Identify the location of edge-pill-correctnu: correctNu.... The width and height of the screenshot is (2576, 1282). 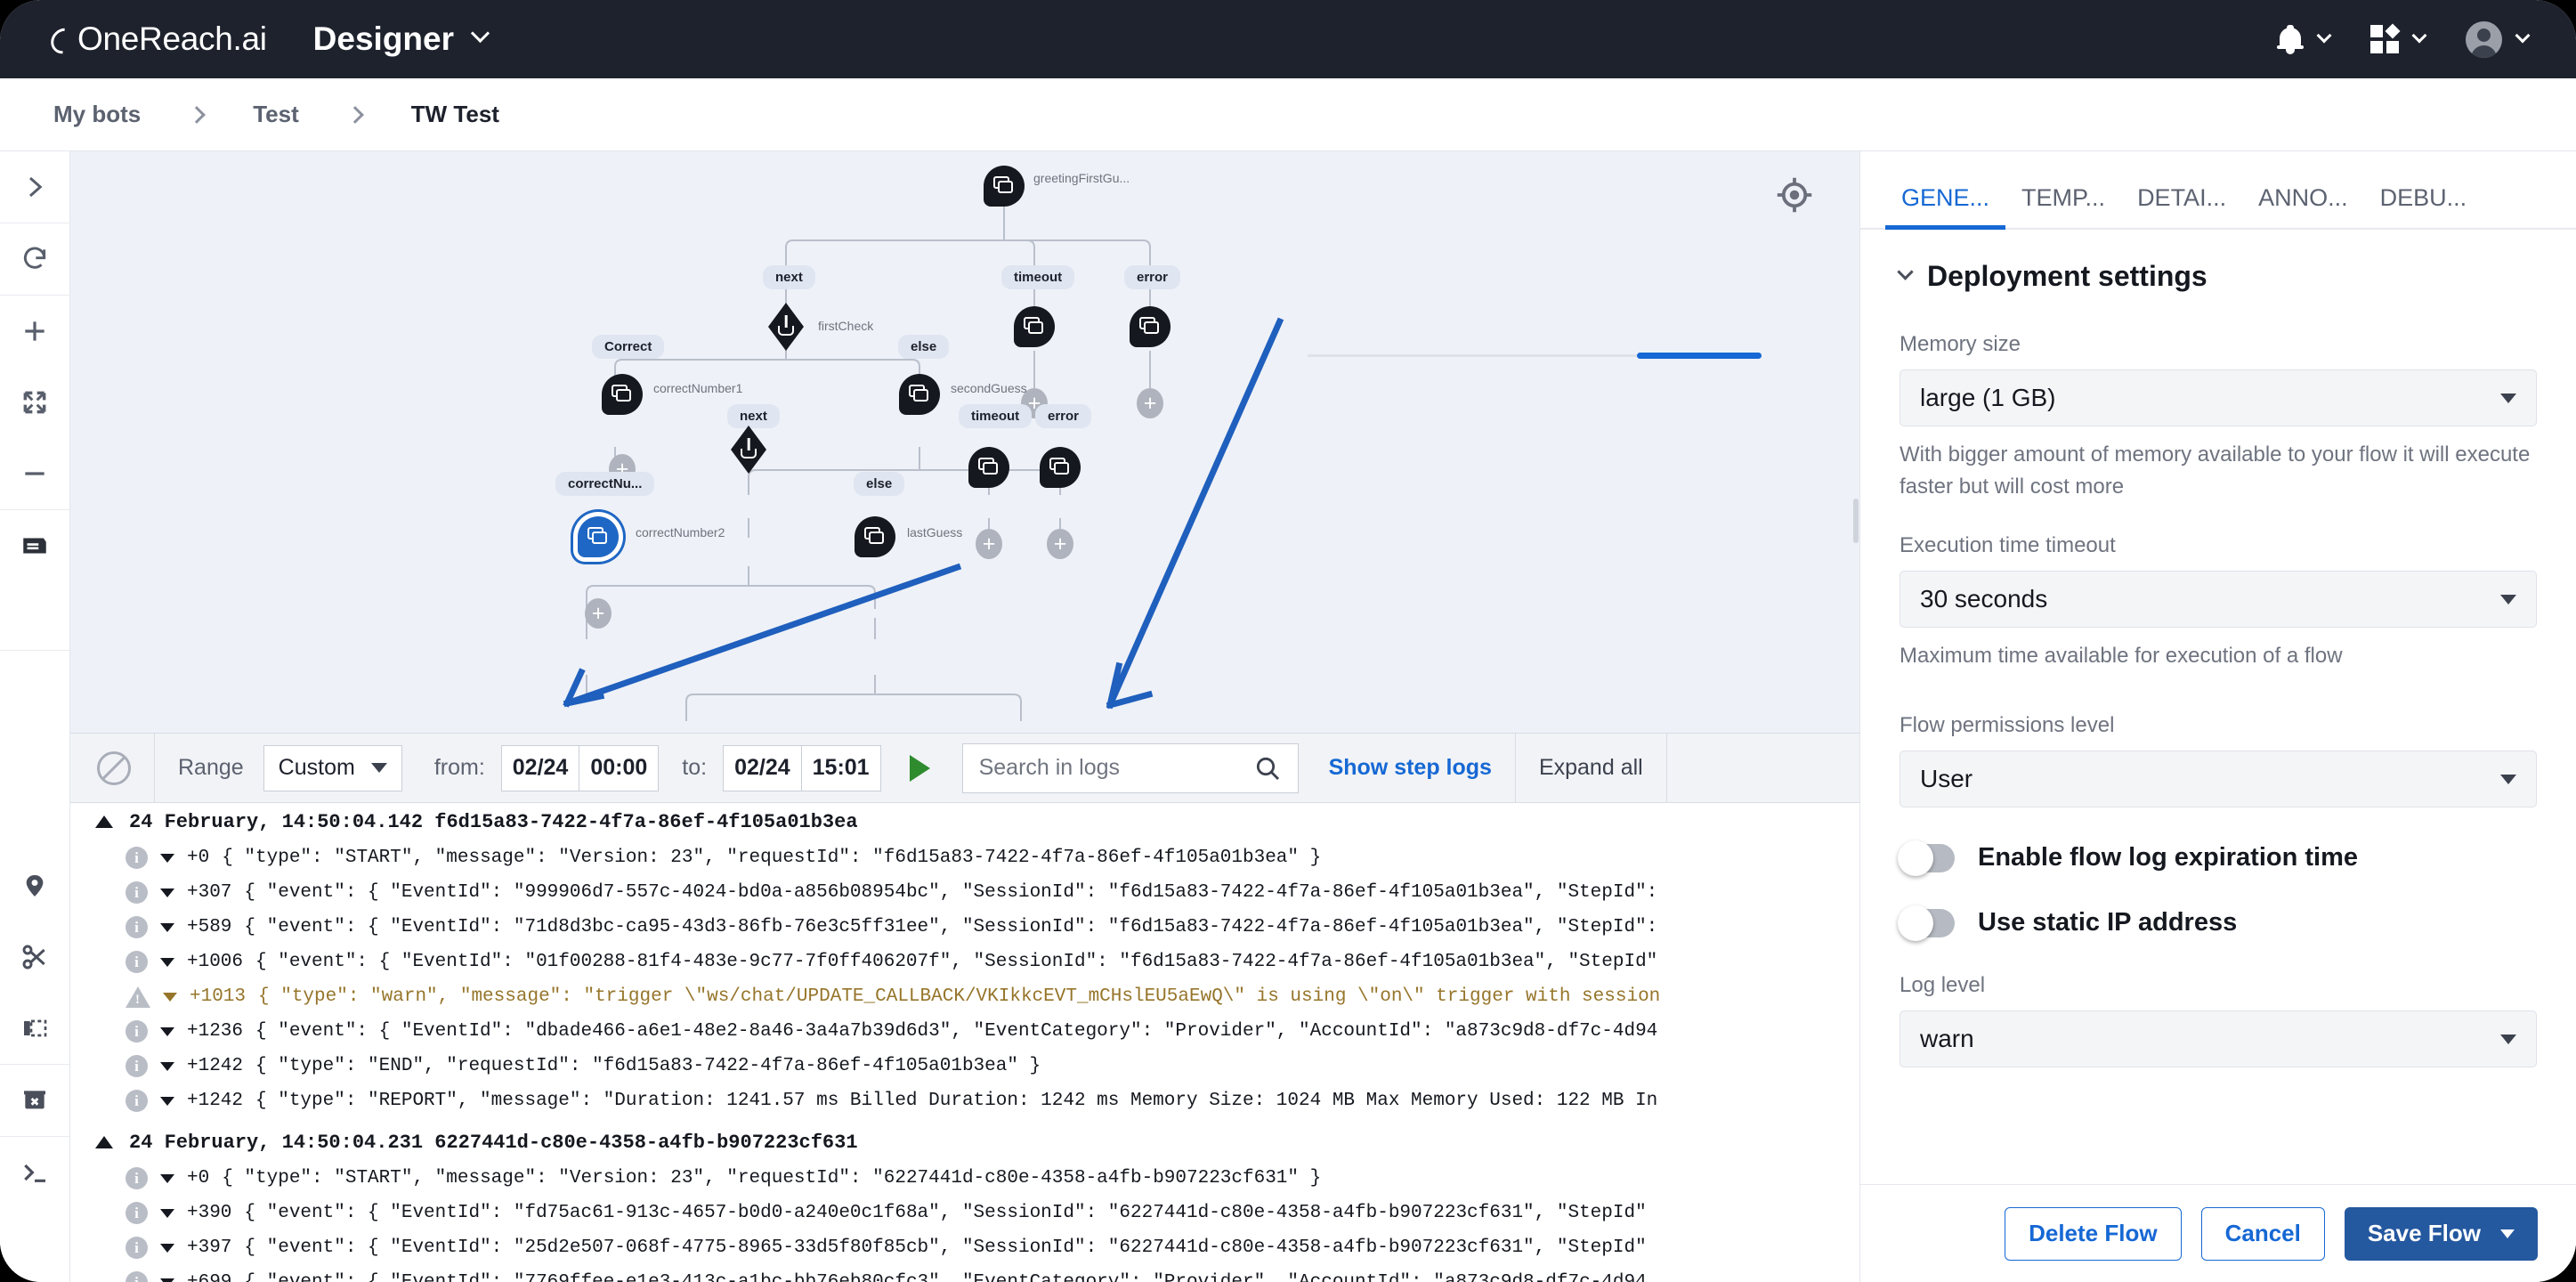
(605, 484).